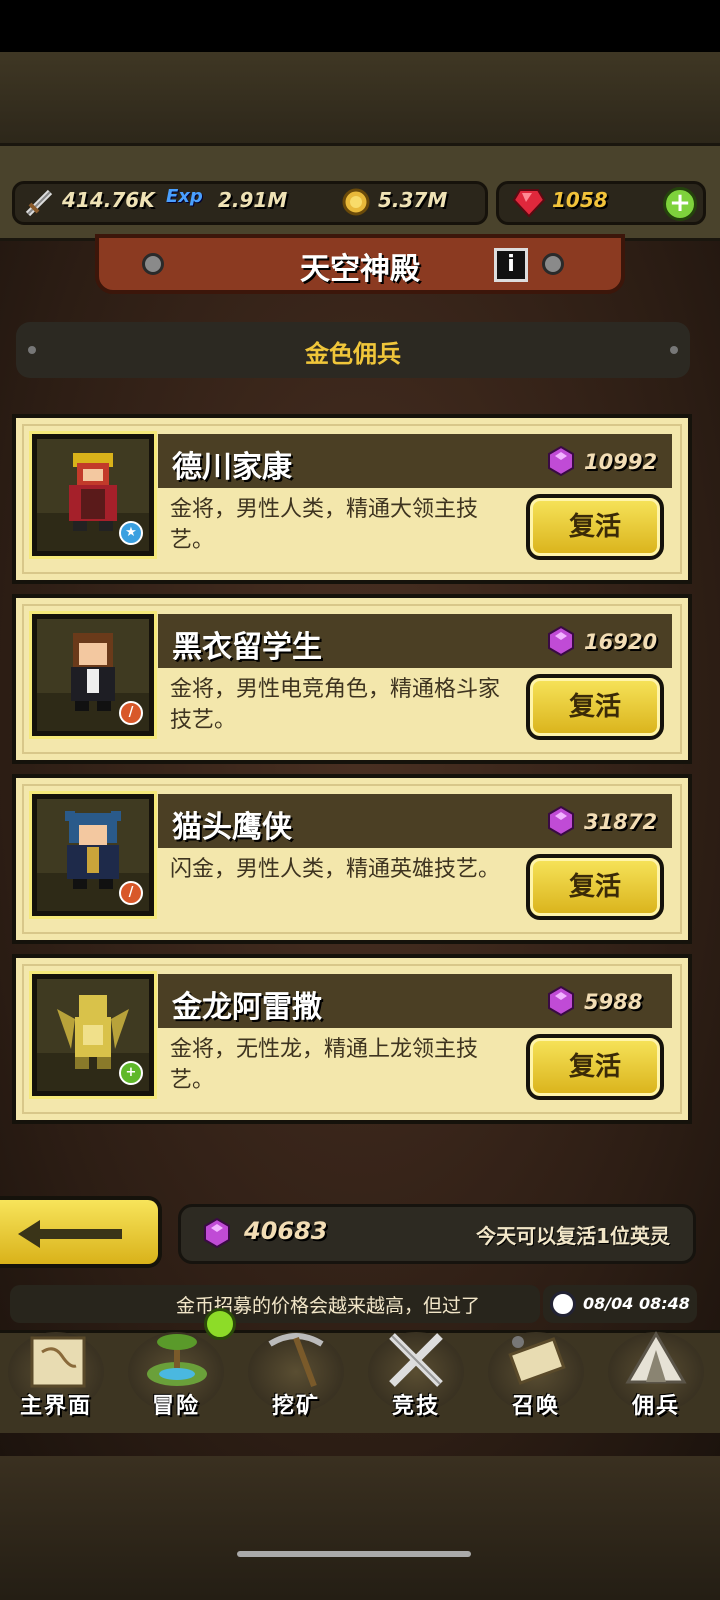 The image size is (720, 1600). I want to click on back-button, so click(81, 1232).